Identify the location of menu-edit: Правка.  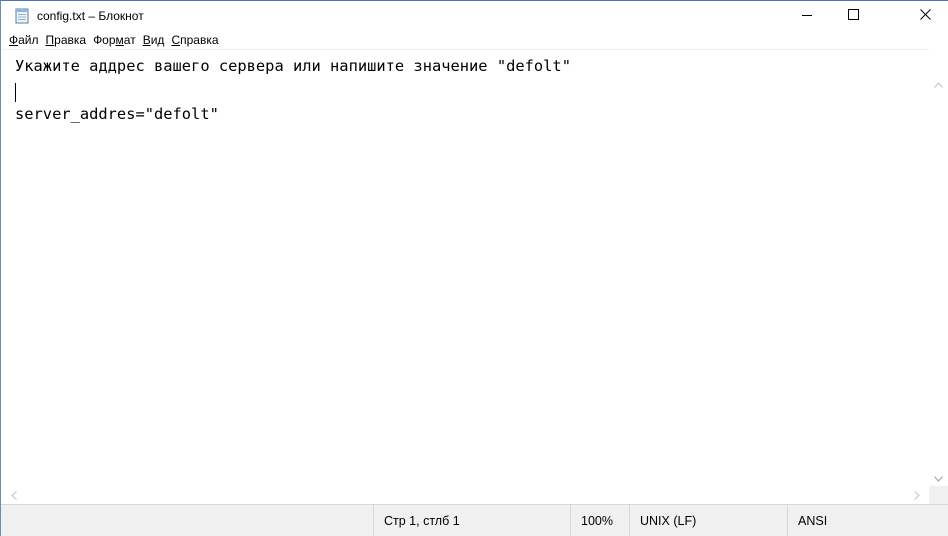
(67, 40).